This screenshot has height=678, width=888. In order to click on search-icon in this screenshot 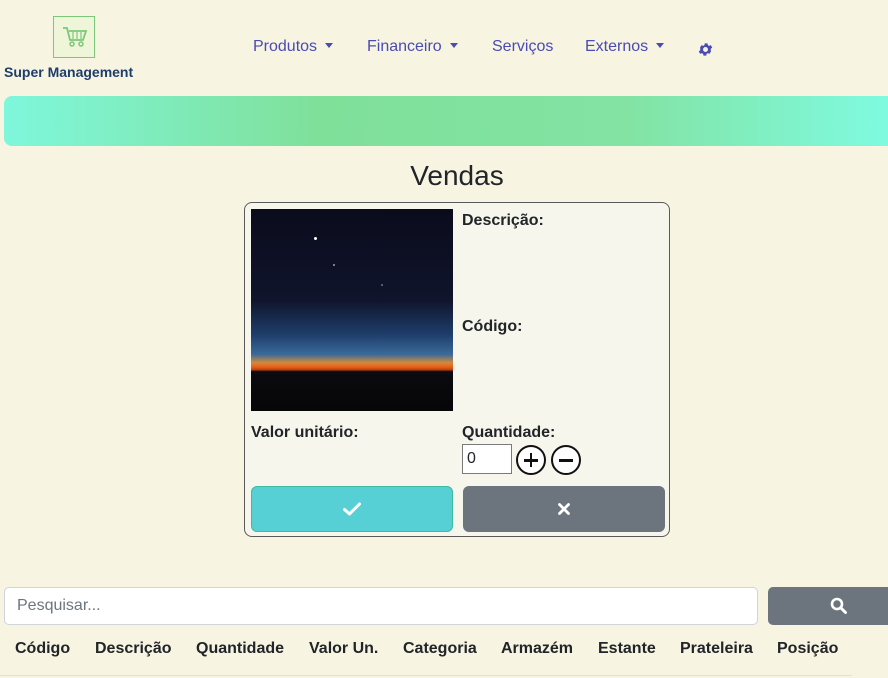, I will do `click(838, 605)`.